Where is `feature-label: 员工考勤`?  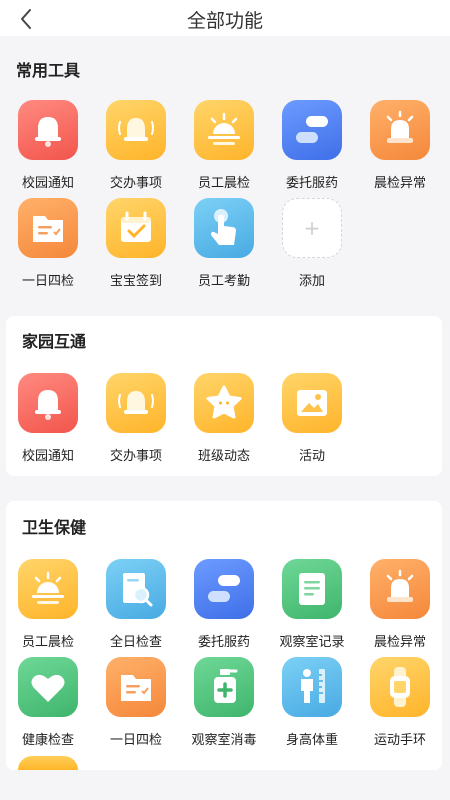 feature-label: 员工考勤 is located at coordinates (223, 281).